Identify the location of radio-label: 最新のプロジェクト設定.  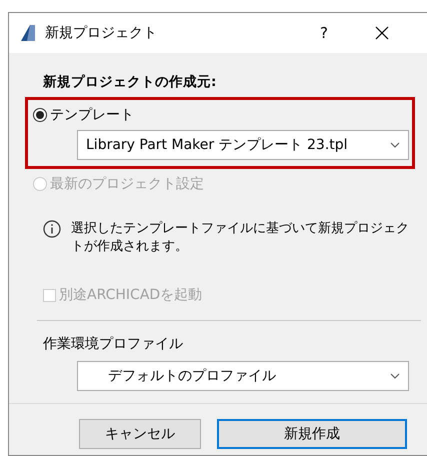
(127, 184).